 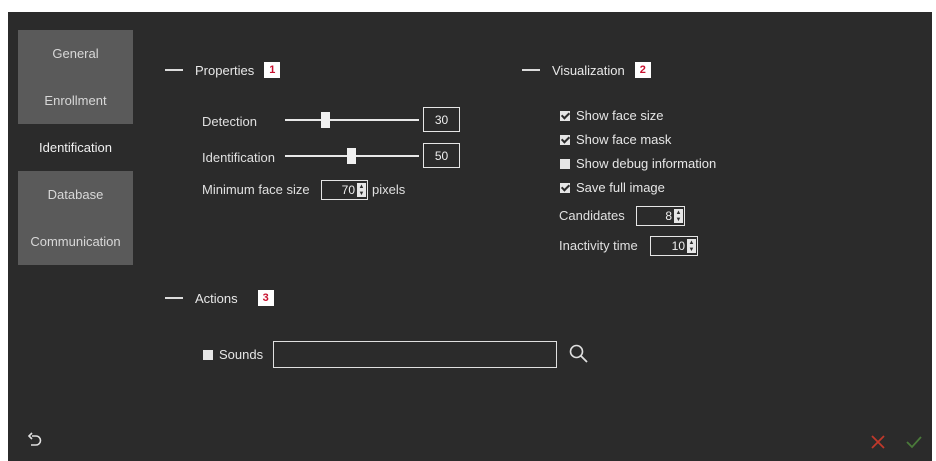 I want to click on candidates-stepper: 8 ▲ ▼, so click(x=660, y=216).